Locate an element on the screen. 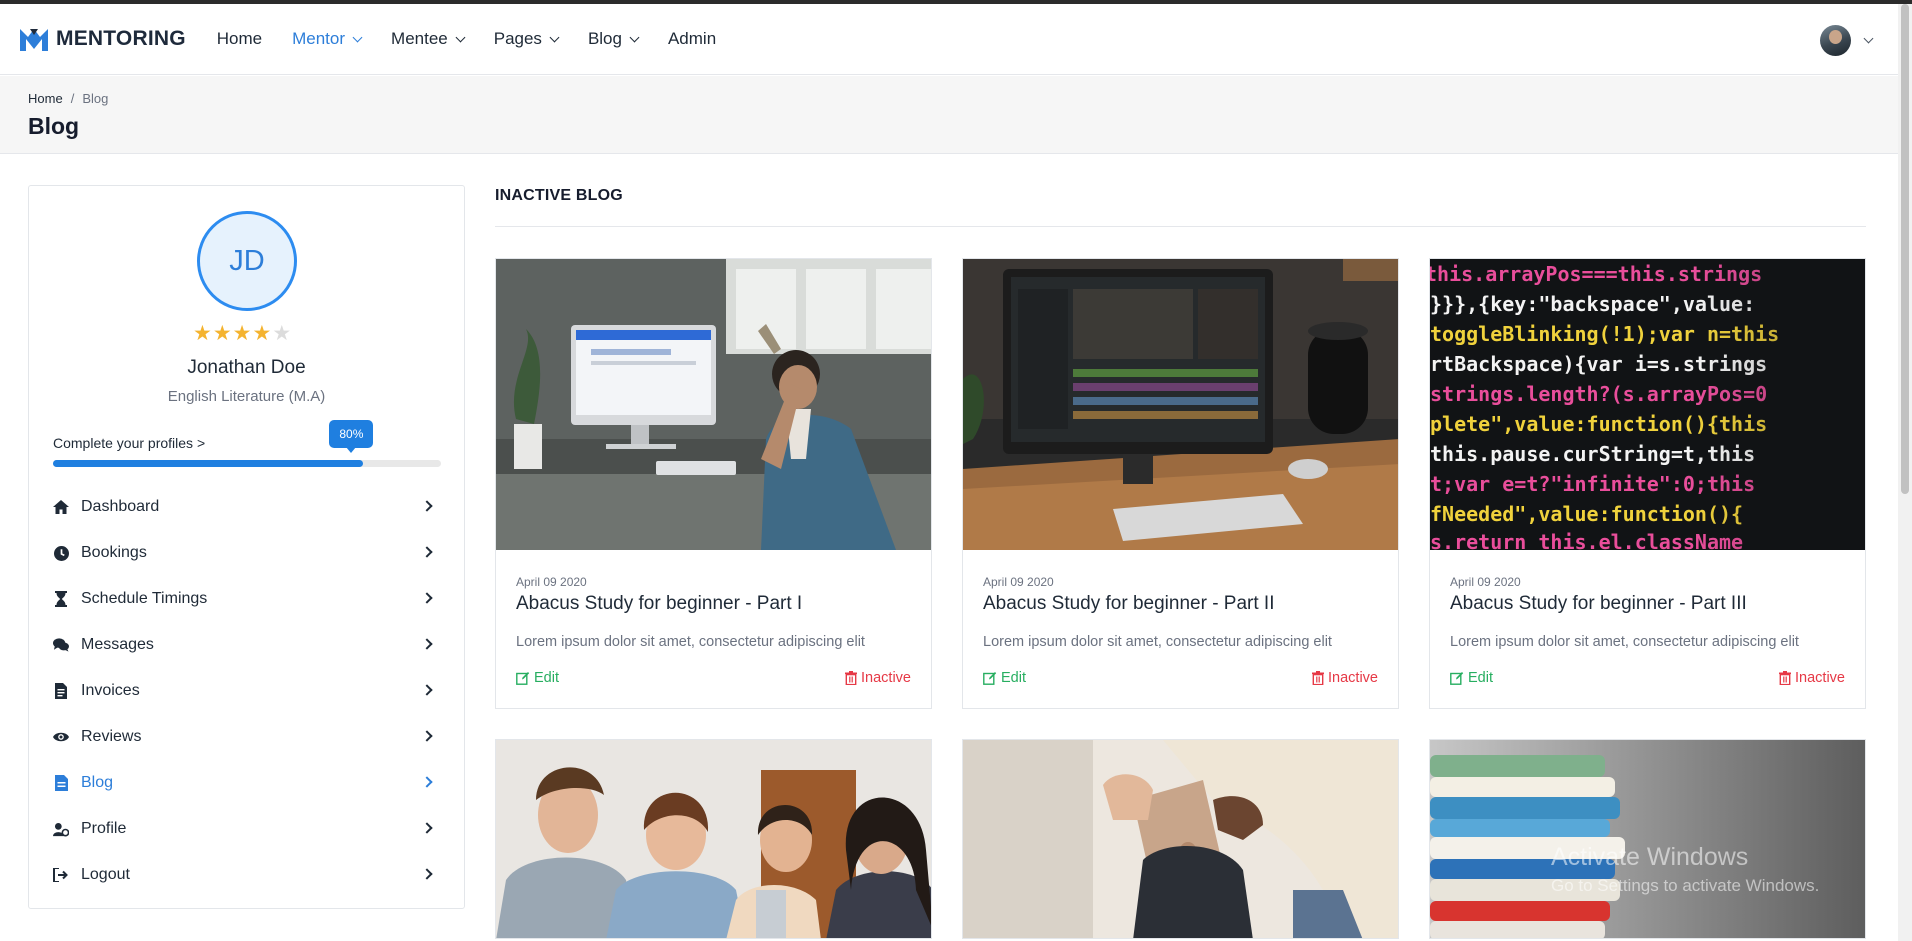 The height and width of the screenshot is (941, 1912). star-empty-icon: ★ is located at coordinates (282, 333).